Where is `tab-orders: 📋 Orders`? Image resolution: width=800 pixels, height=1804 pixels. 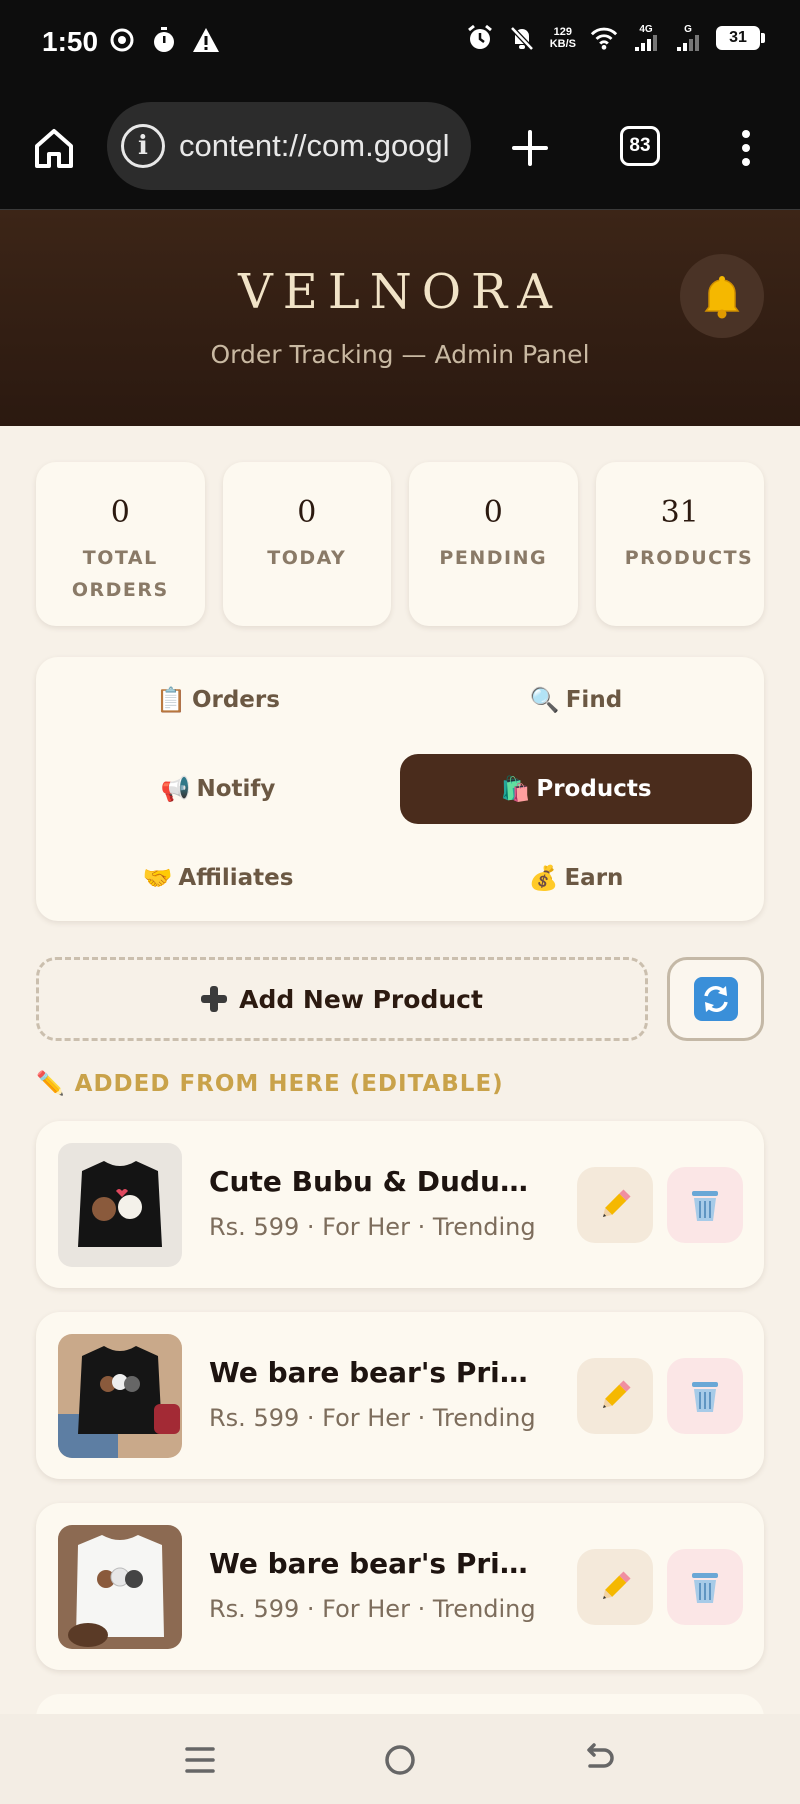
tab-orders: 📋 Orders is located at coordinates (218, 700).